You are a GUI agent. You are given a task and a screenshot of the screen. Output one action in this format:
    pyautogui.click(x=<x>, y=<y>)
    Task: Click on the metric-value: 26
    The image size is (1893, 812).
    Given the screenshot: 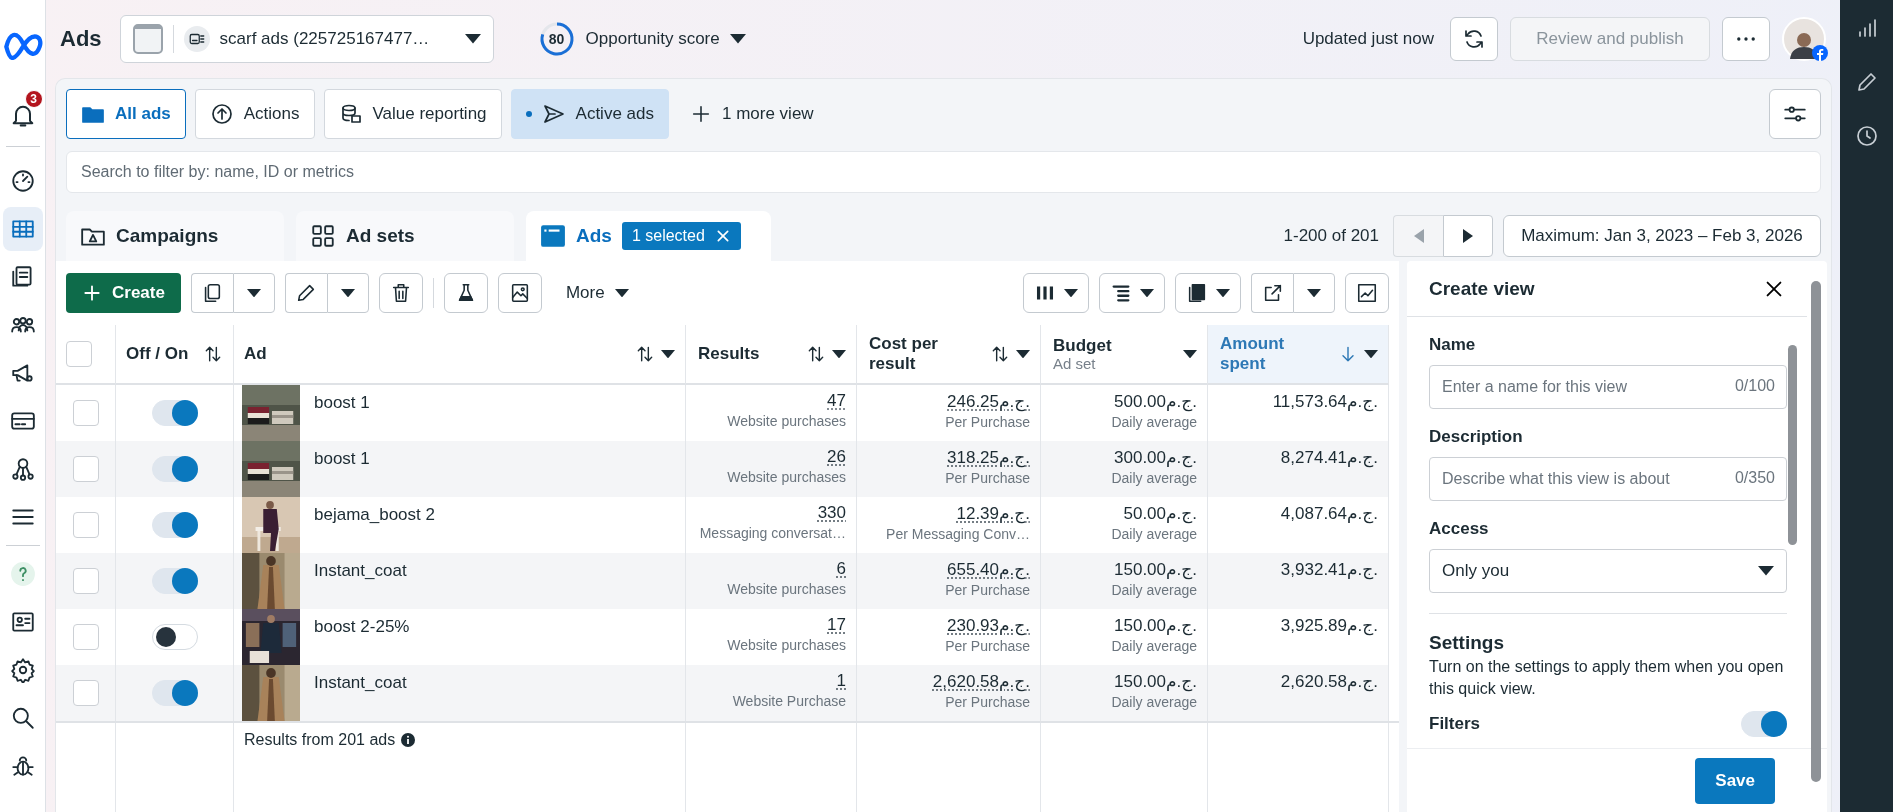 What is the action you would take?
    pyautogui.click(x=836, y=457)
    